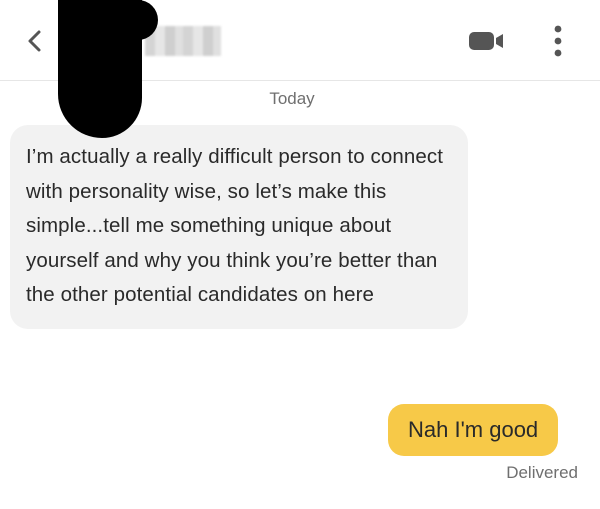 This screenshot has width=600, height=509. I want to click on more-vertical-icon, so click(558, 41).